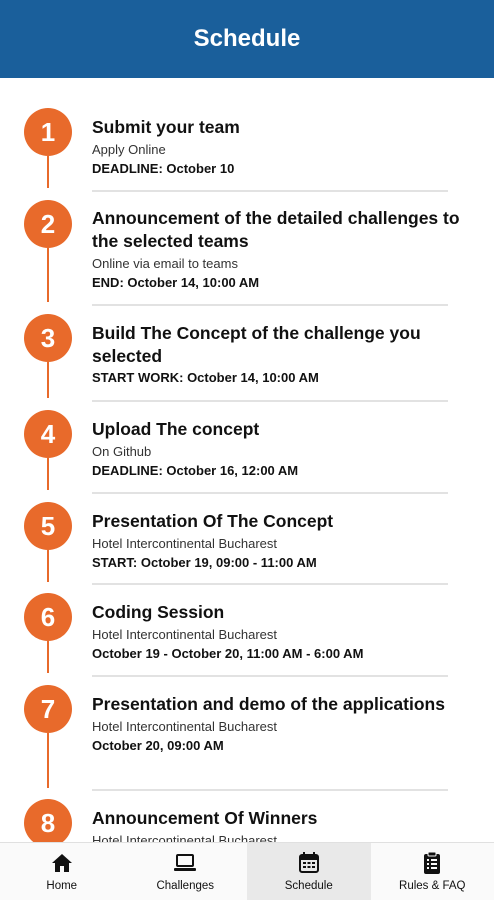  Describe the element at coordinates (195, 470) in the screenshot. I see `item-detail: DEADLINE: October 16, 12:00 AM` at that location.